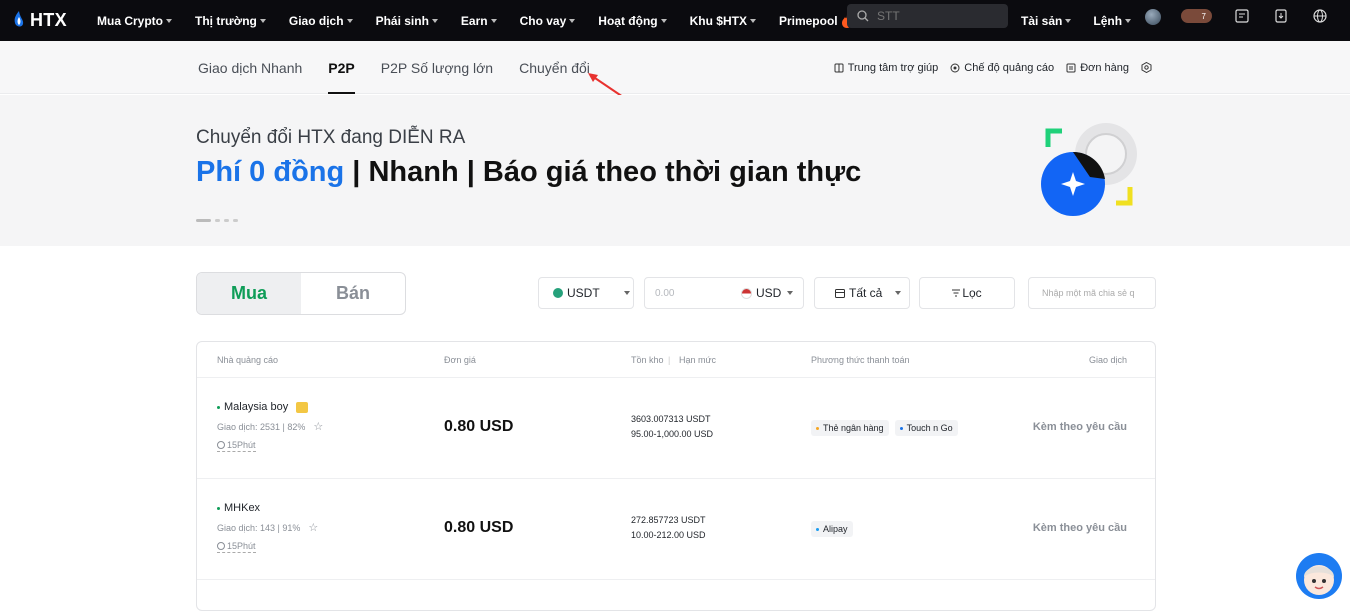  I want to click on badge-count: 7, so click(1203, 16).